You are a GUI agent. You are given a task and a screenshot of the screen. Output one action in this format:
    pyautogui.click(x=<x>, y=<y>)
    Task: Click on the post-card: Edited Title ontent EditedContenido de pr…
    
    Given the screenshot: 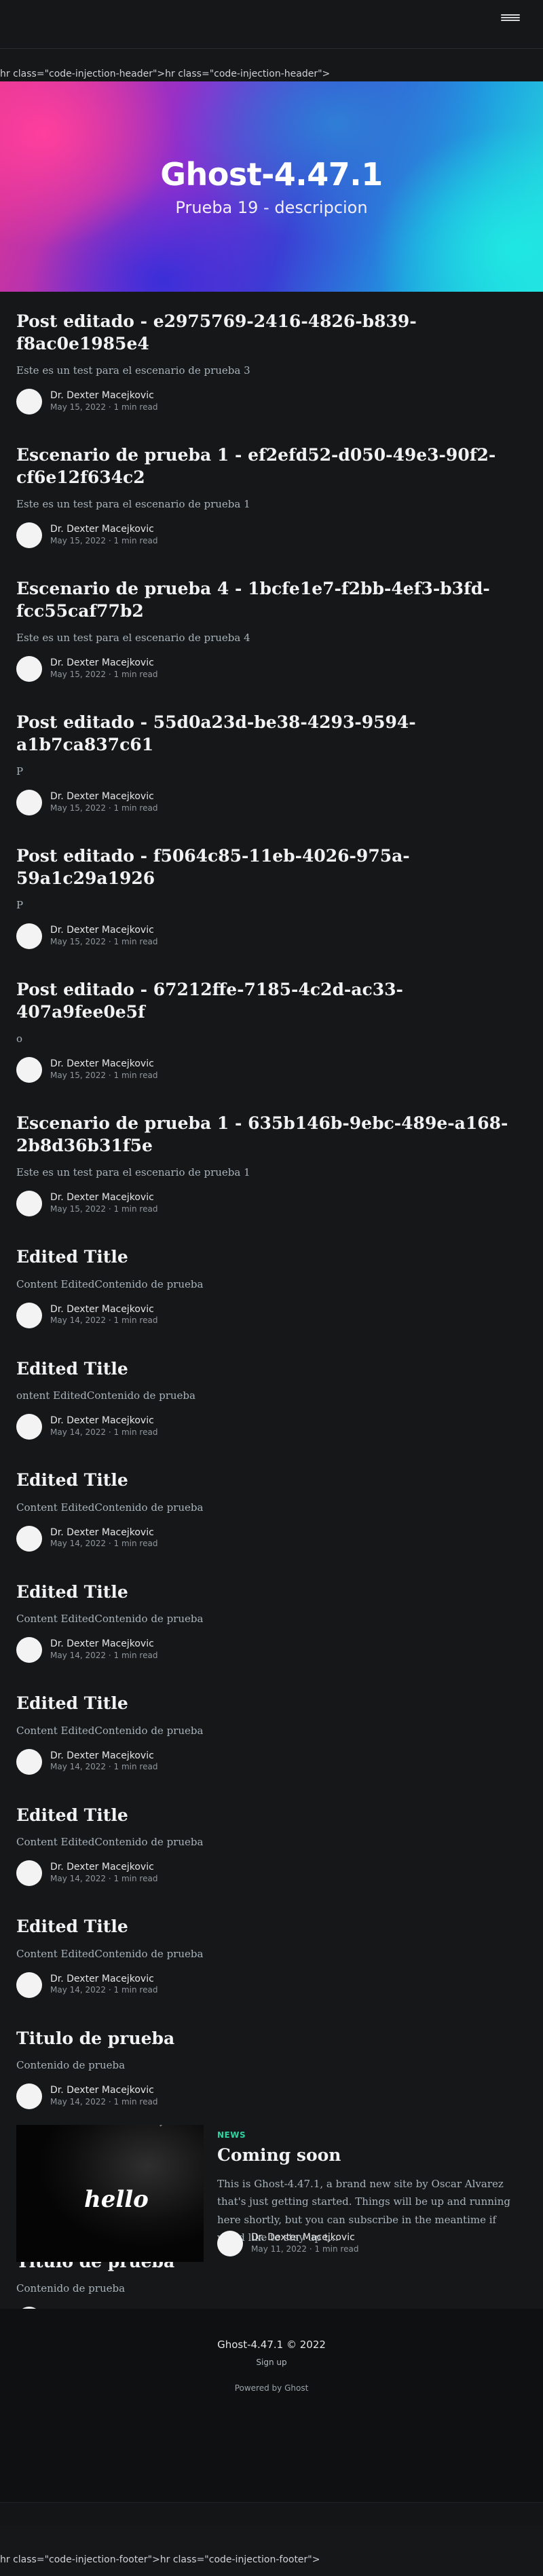 What is the action you would take?
    pyautogui.click(x=271, y=1399)
    